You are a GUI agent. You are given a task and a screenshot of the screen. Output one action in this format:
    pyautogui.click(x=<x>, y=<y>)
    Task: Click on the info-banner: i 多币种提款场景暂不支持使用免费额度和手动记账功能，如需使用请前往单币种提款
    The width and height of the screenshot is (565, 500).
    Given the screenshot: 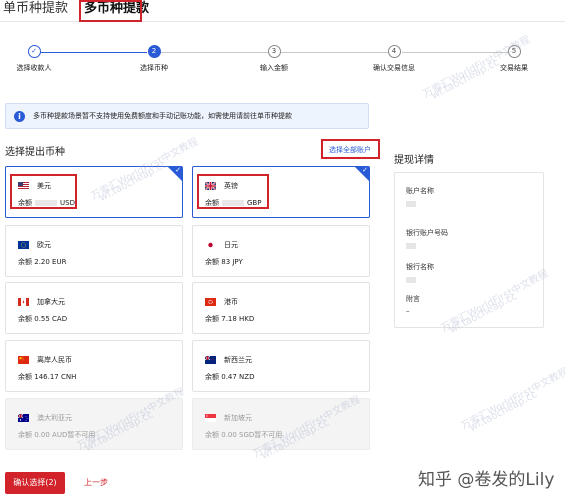 What is the action you would take?
    pyautogui.click(x=187, y=116)
    